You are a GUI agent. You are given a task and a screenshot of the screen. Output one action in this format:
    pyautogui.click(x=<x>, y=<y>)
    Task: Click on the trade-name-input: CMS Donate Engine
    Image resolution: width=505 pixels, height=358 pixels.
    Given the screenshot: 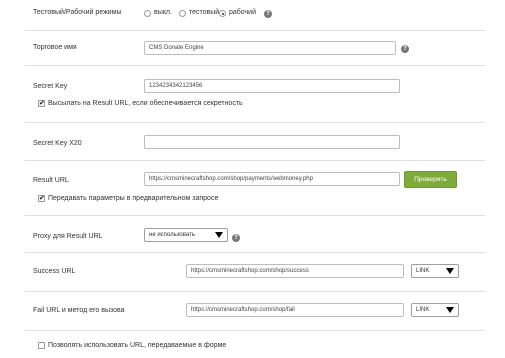 What is the action you would take?
    pyautogui.click(x=270, y=48)
    